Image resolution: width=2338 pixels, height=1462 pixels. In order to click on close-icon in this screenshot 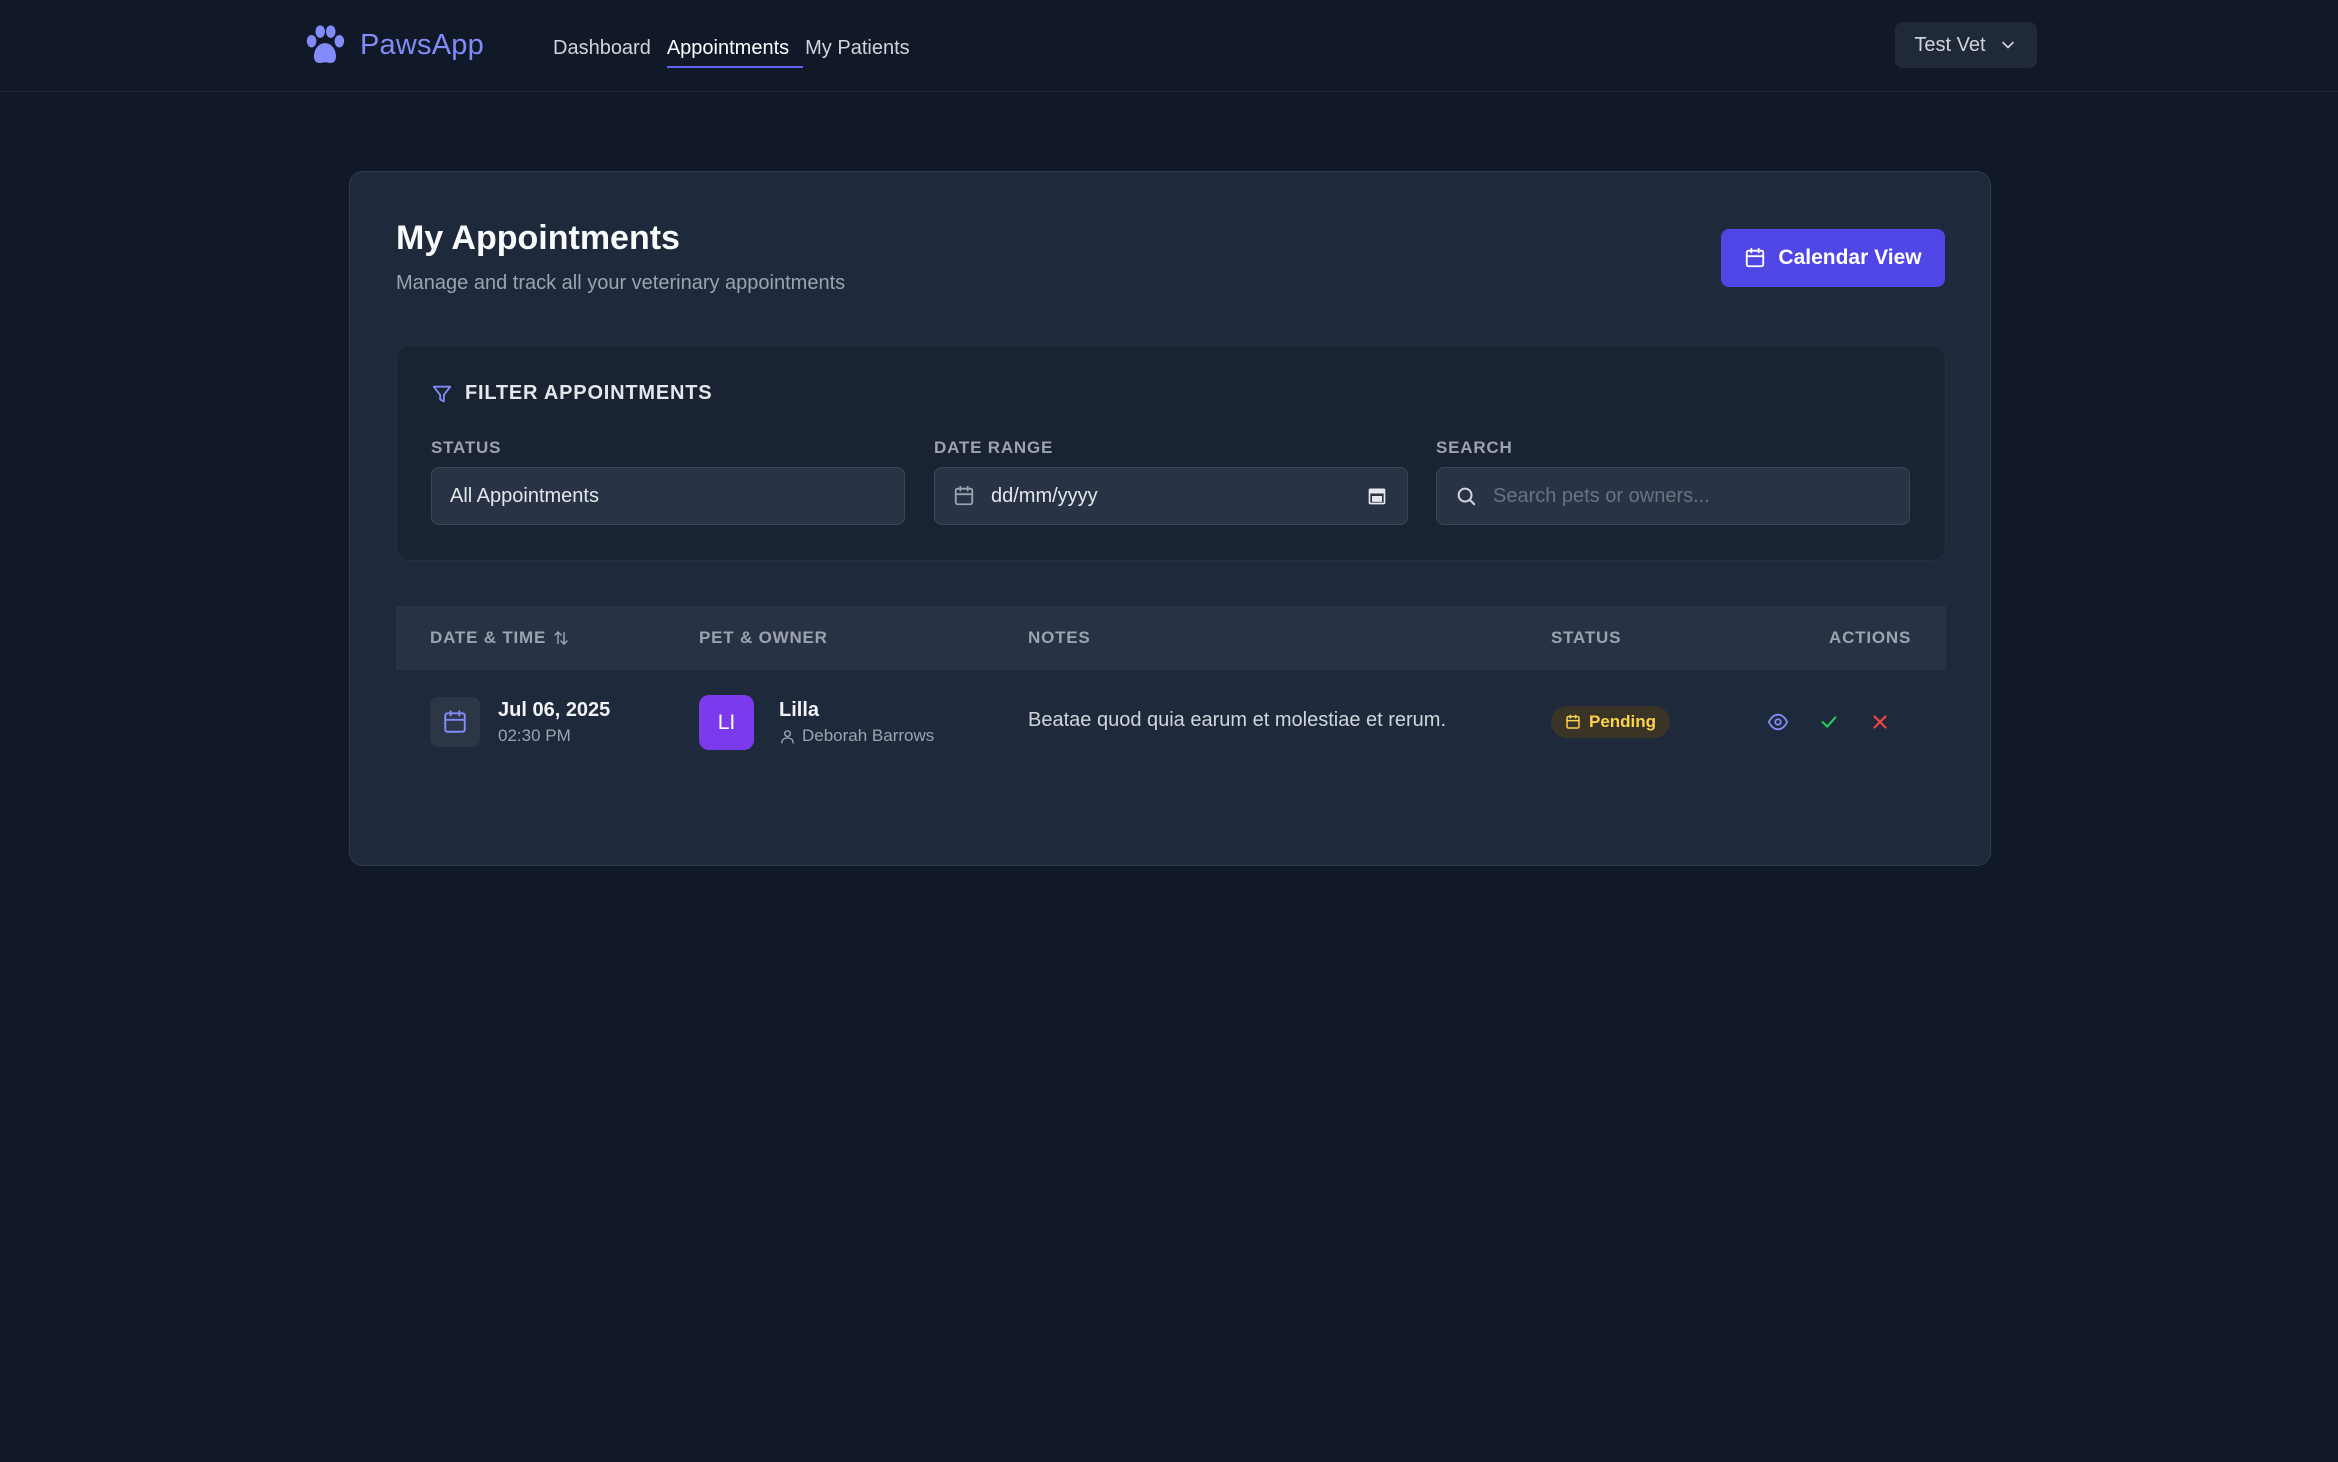, I will do `click(1880, 722)`.